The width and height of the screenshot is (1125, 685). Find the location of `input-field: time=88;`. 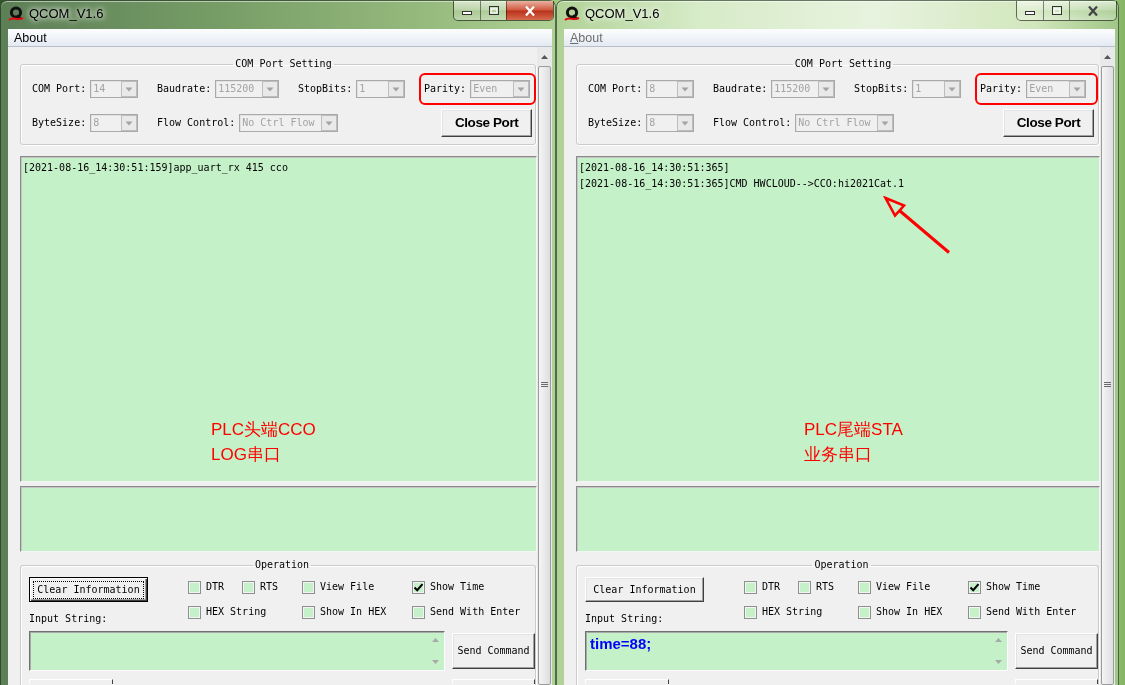

input-field: time=88; is located at coordinates (796, 651).